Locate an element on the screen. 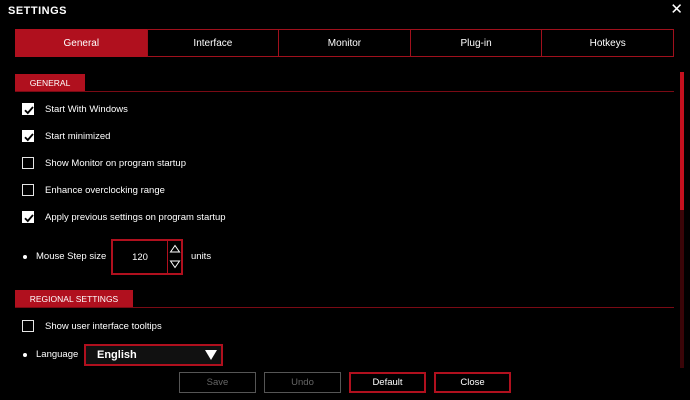 This screenshot has width=690, height=400. tab-interface: Interface is located at coordinates (213, 43).